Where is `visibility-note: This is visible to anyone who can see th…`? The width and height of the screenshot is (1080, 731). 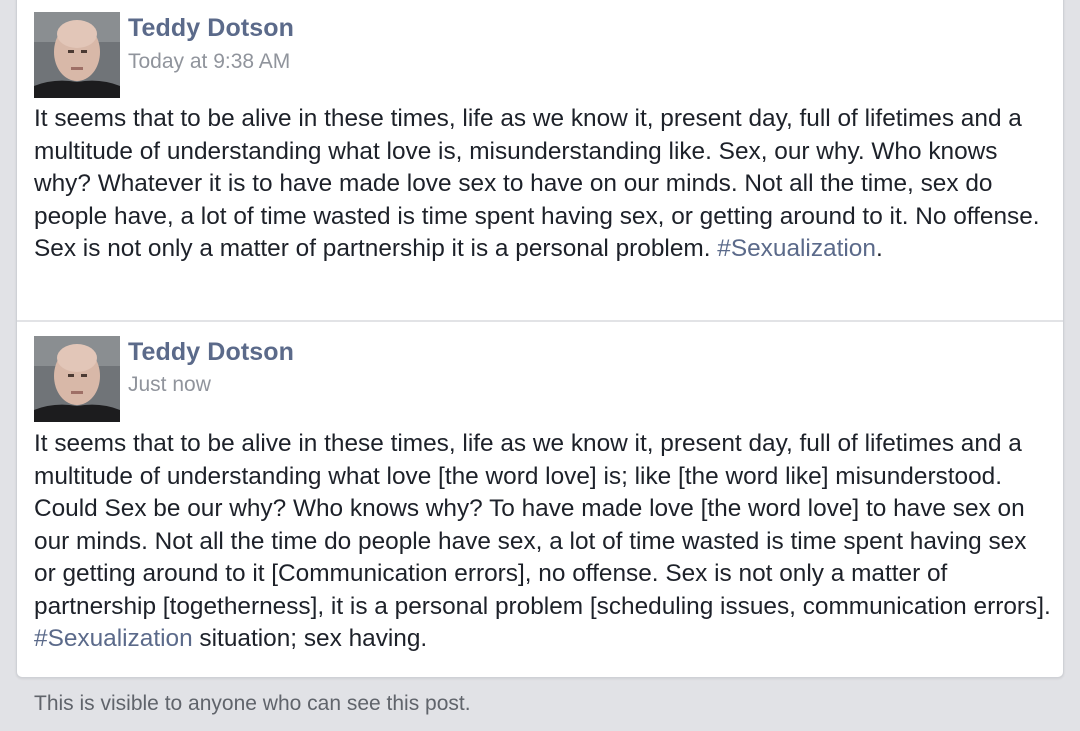 visibility-note: This is visible to anyone who can see th… is located at coordinates (252, 703).